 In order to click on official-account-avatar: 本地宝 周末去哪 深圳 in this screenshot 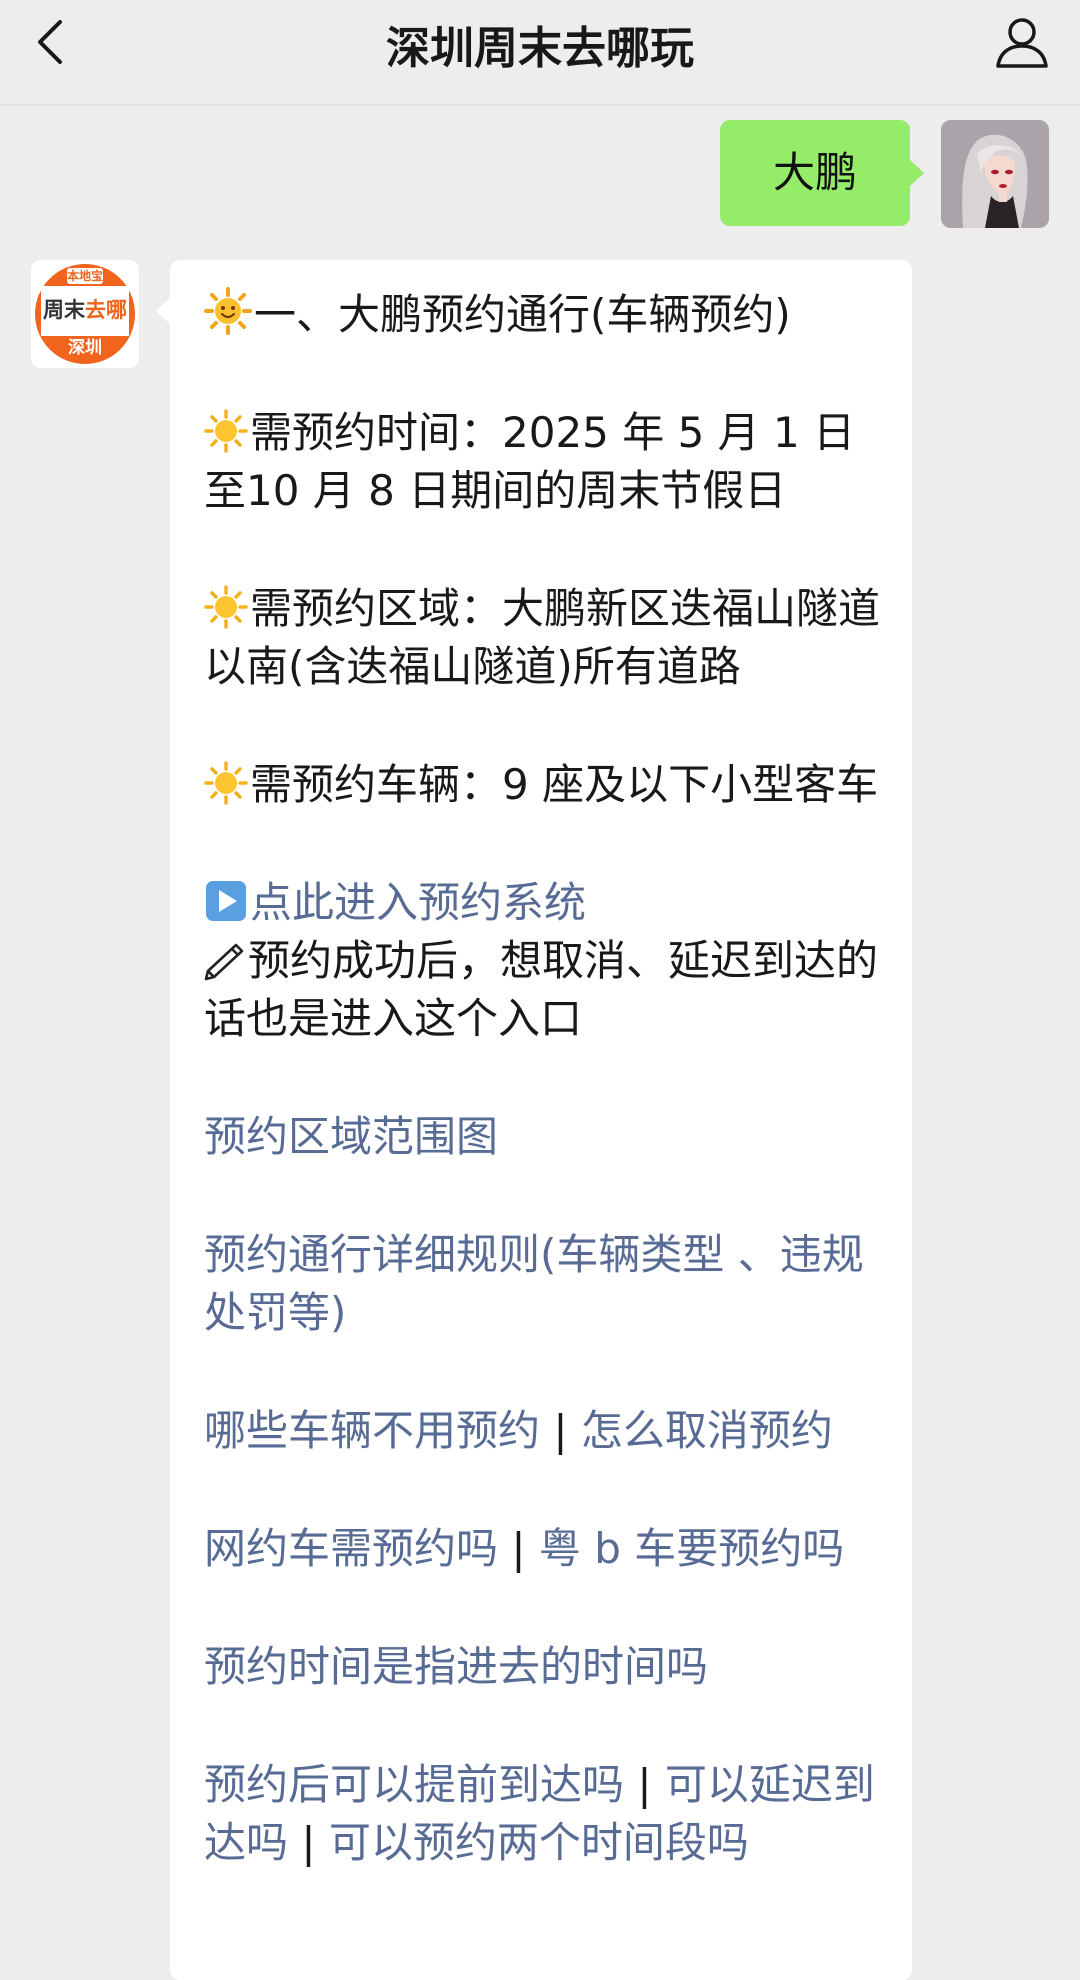, I will do `click(85, 314)`.